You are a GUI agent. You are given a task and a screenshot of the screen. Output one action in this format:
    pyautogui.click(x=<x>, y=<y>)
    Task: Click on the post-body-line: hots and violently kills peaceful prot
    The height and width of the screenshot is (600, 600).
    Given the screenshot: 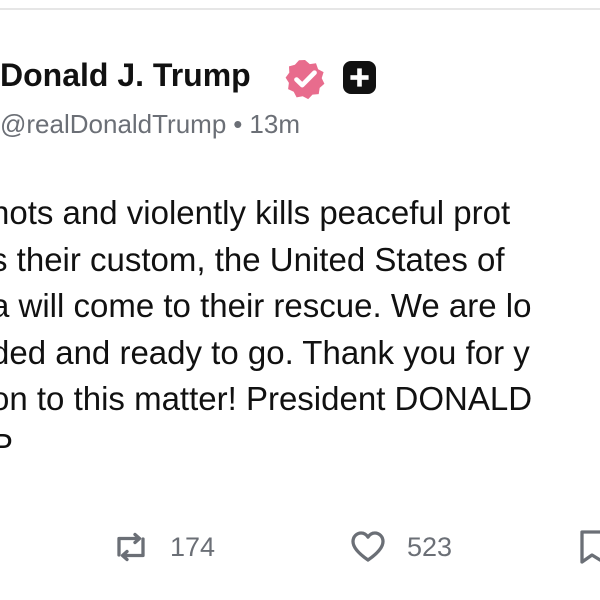 What is the action you would take?
    pyautogui.click(x=255, y=212)
    